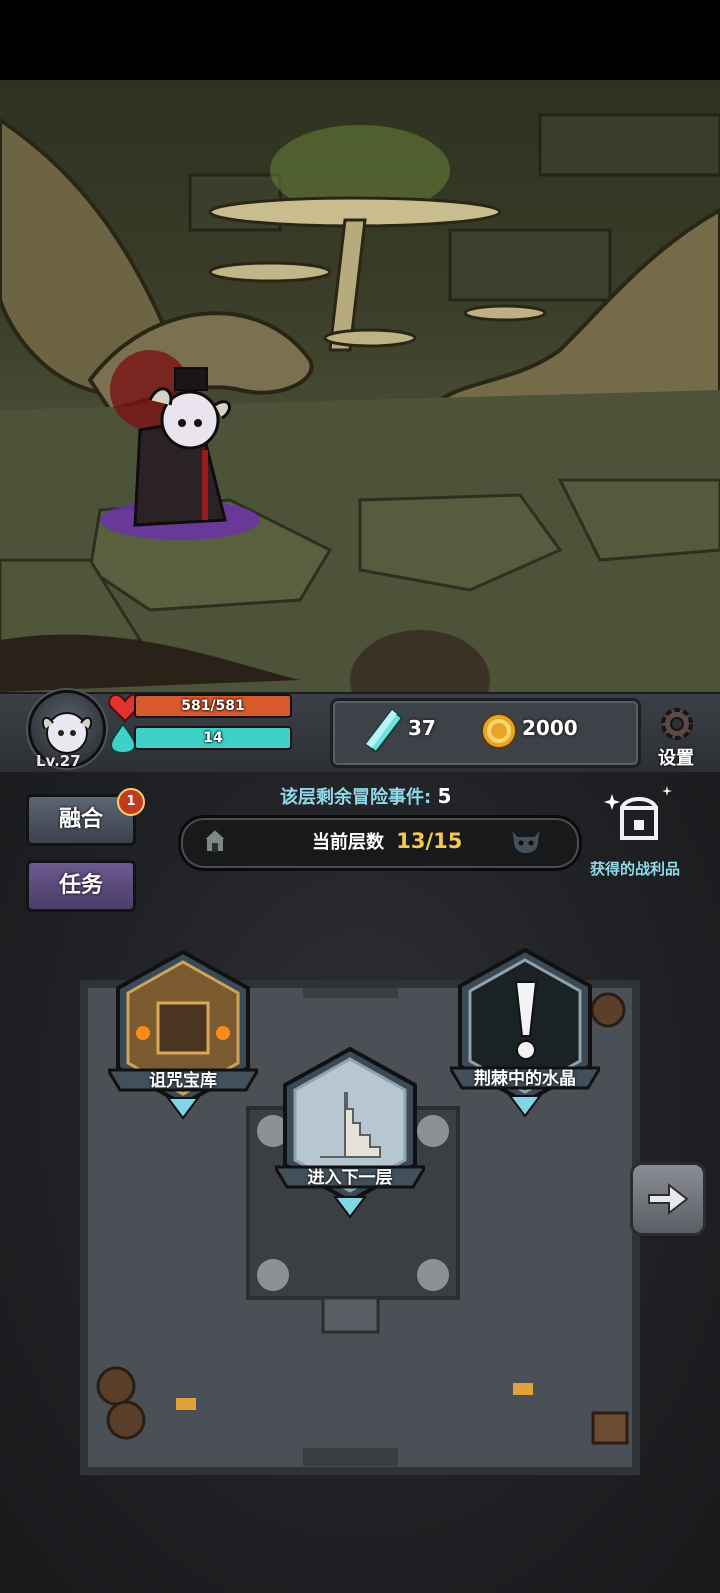 This screenshot has width=720, height=1593. Describe the element at coordinates (131, 802) in the screenshot. I see `fuse-notification-badge: 1` at that location.